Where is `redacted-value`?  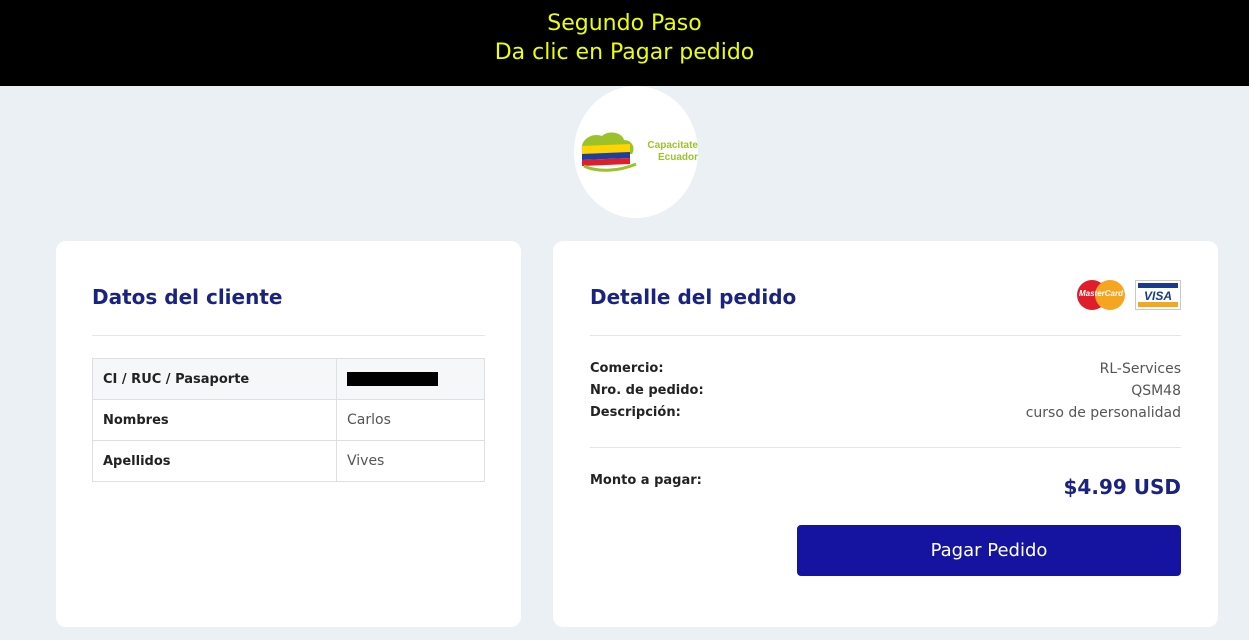
redacted-value is located at coordinates (392, 379).